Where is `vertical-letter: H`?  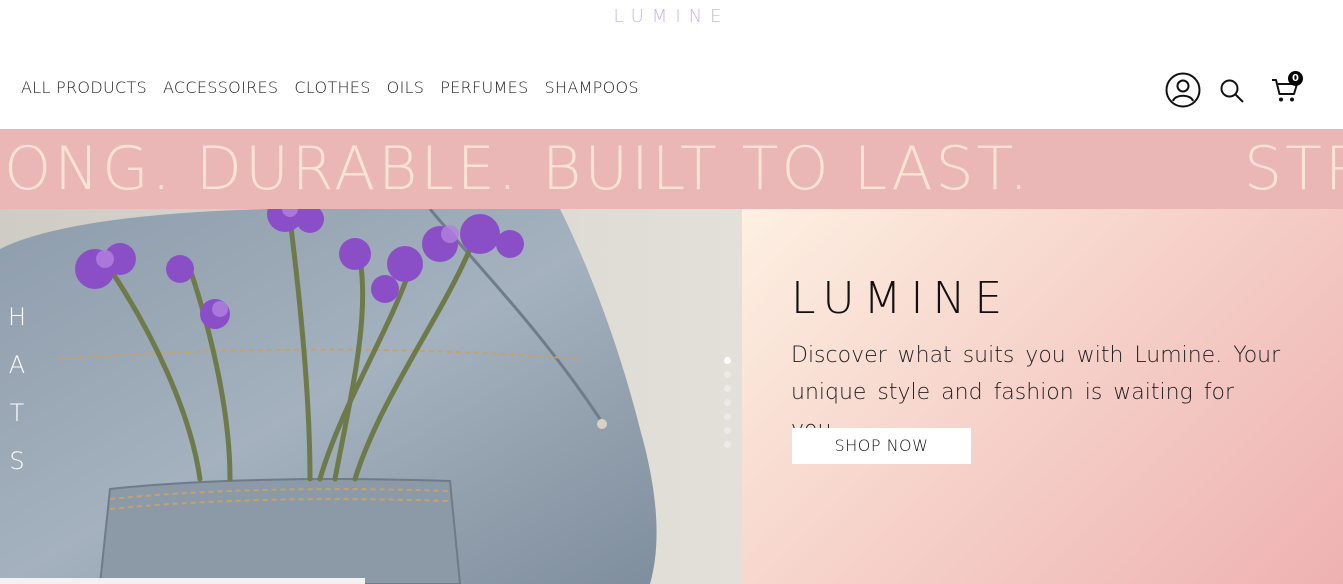
vertical-letter: H is located at coordinates (17, 317).